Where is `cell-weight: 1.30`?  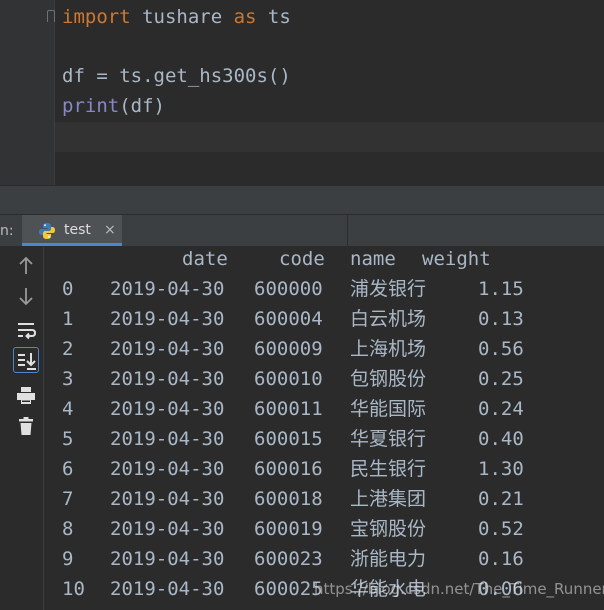
cell-weight: 1.30 is located at coordinates (501, 469).